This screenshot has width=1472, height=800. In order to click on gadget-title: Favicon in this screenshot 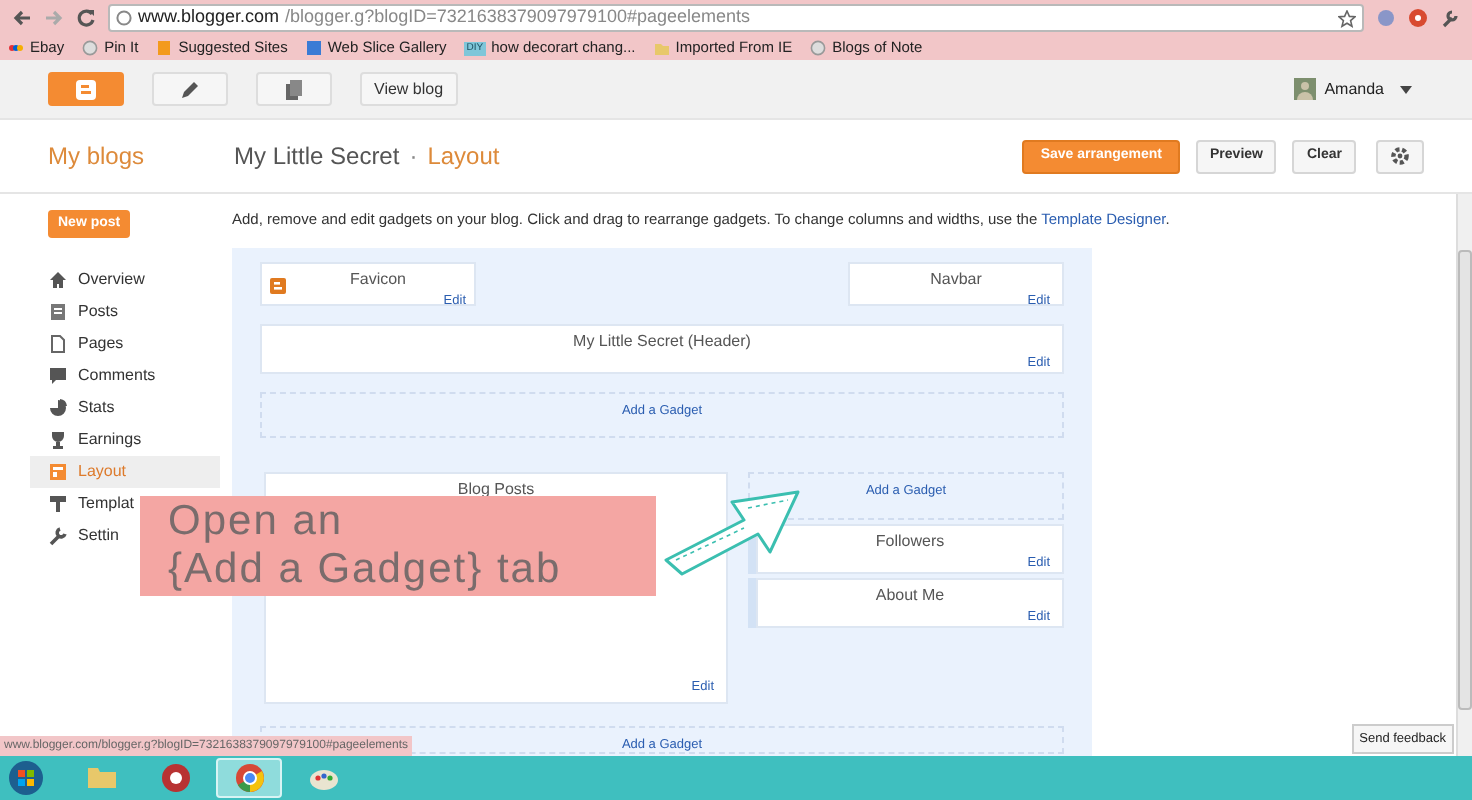, I will do `click(377, 280)`.